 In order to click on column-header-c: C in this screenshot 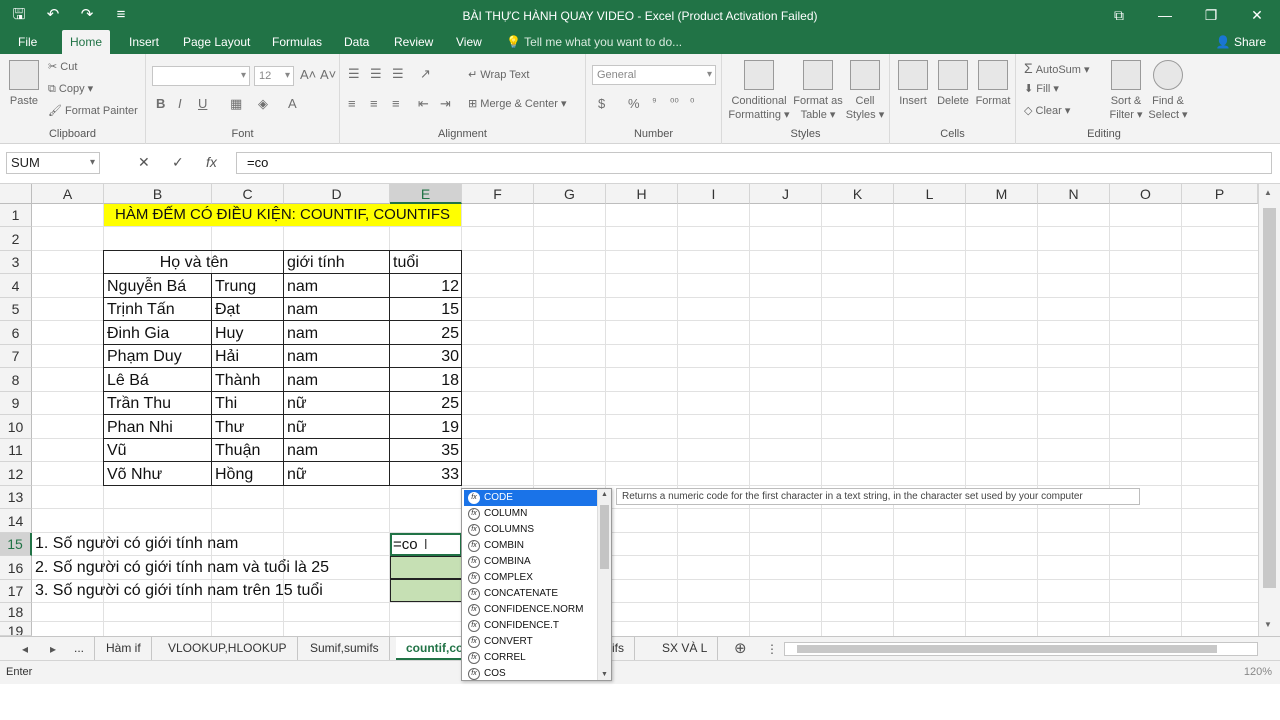, I will do `click(248, 194)`.